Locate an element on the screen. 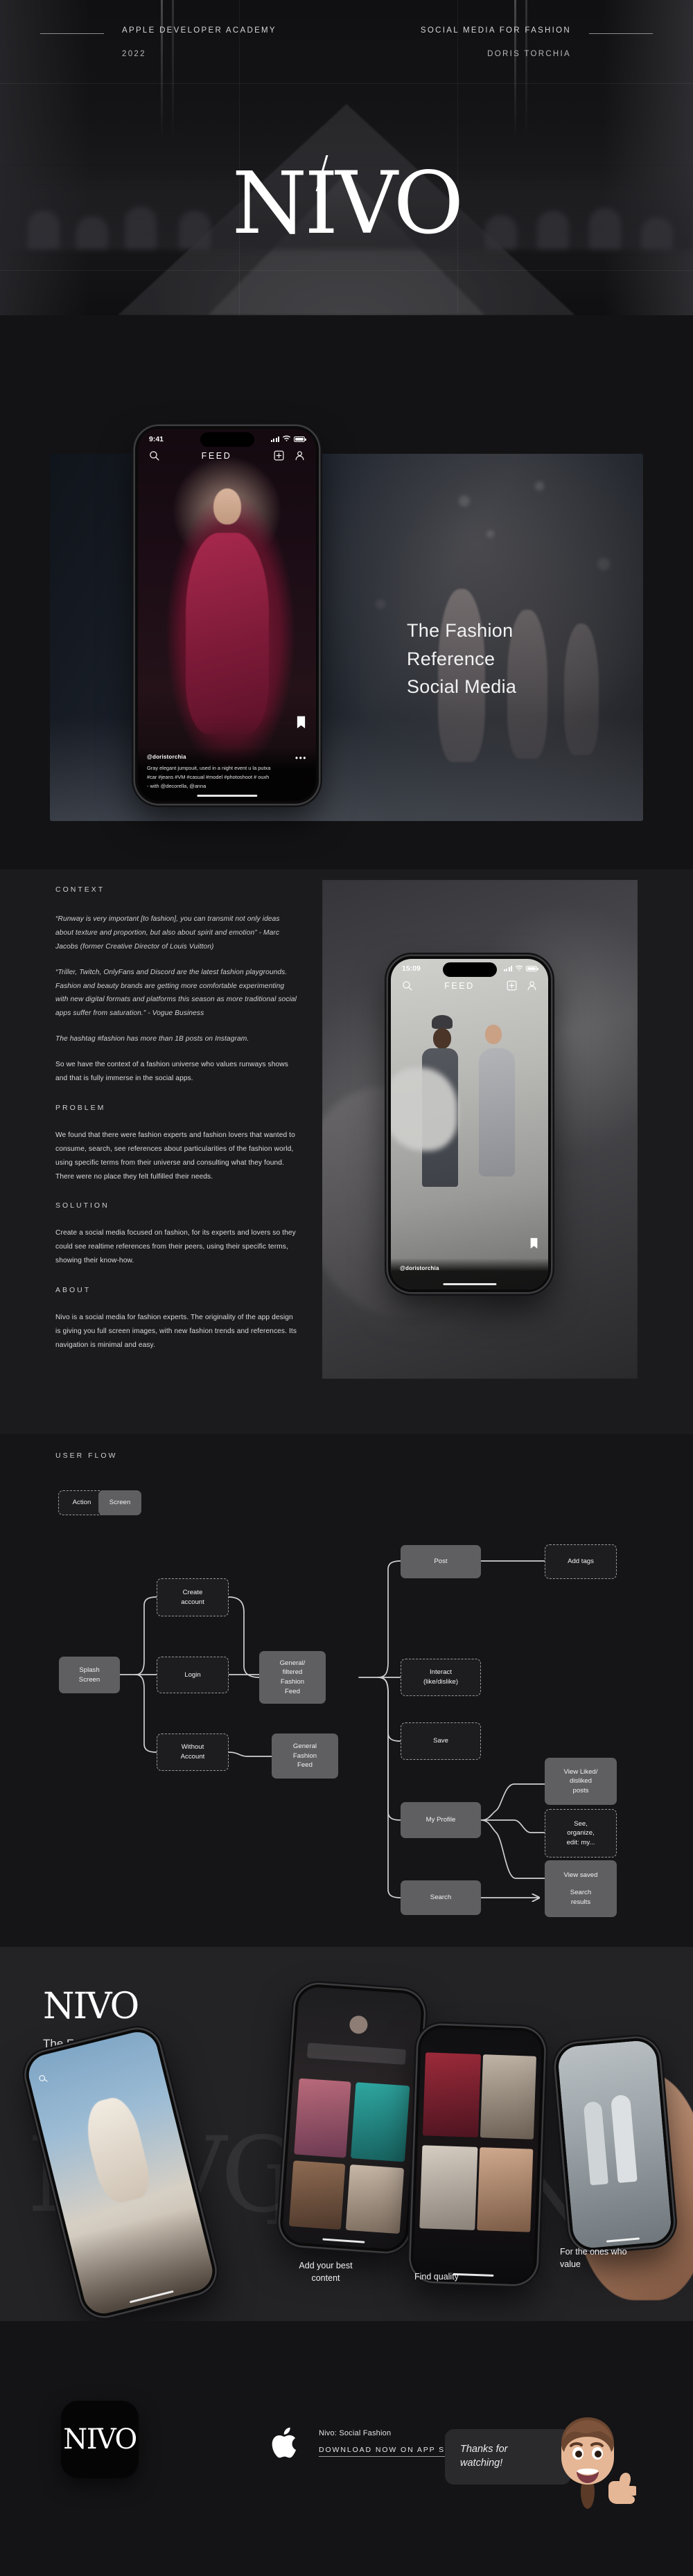  home-indicator is located at coordinates (227, 796).